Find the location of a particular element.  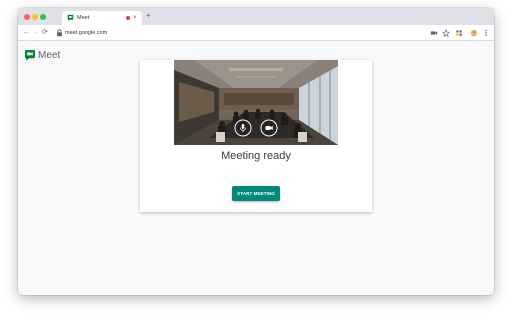

back-button: ← is located at coordinates (26, 33).